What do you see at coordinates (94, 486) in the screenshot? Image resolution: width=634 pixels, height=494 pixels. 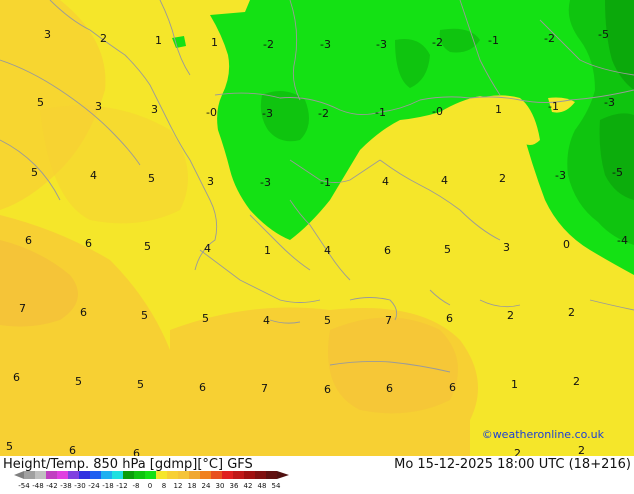 I see `color-scale-tick-label: -24` at bounding box center [94, 486].